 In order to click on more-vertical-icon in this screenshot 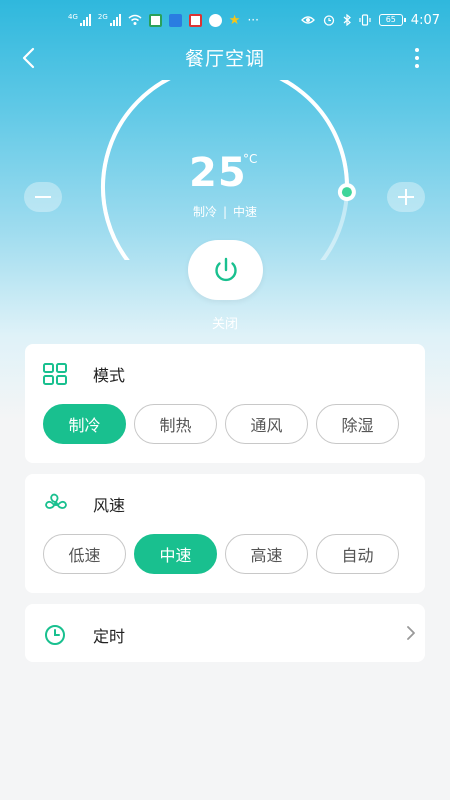, I will do `click(417, 50)`.